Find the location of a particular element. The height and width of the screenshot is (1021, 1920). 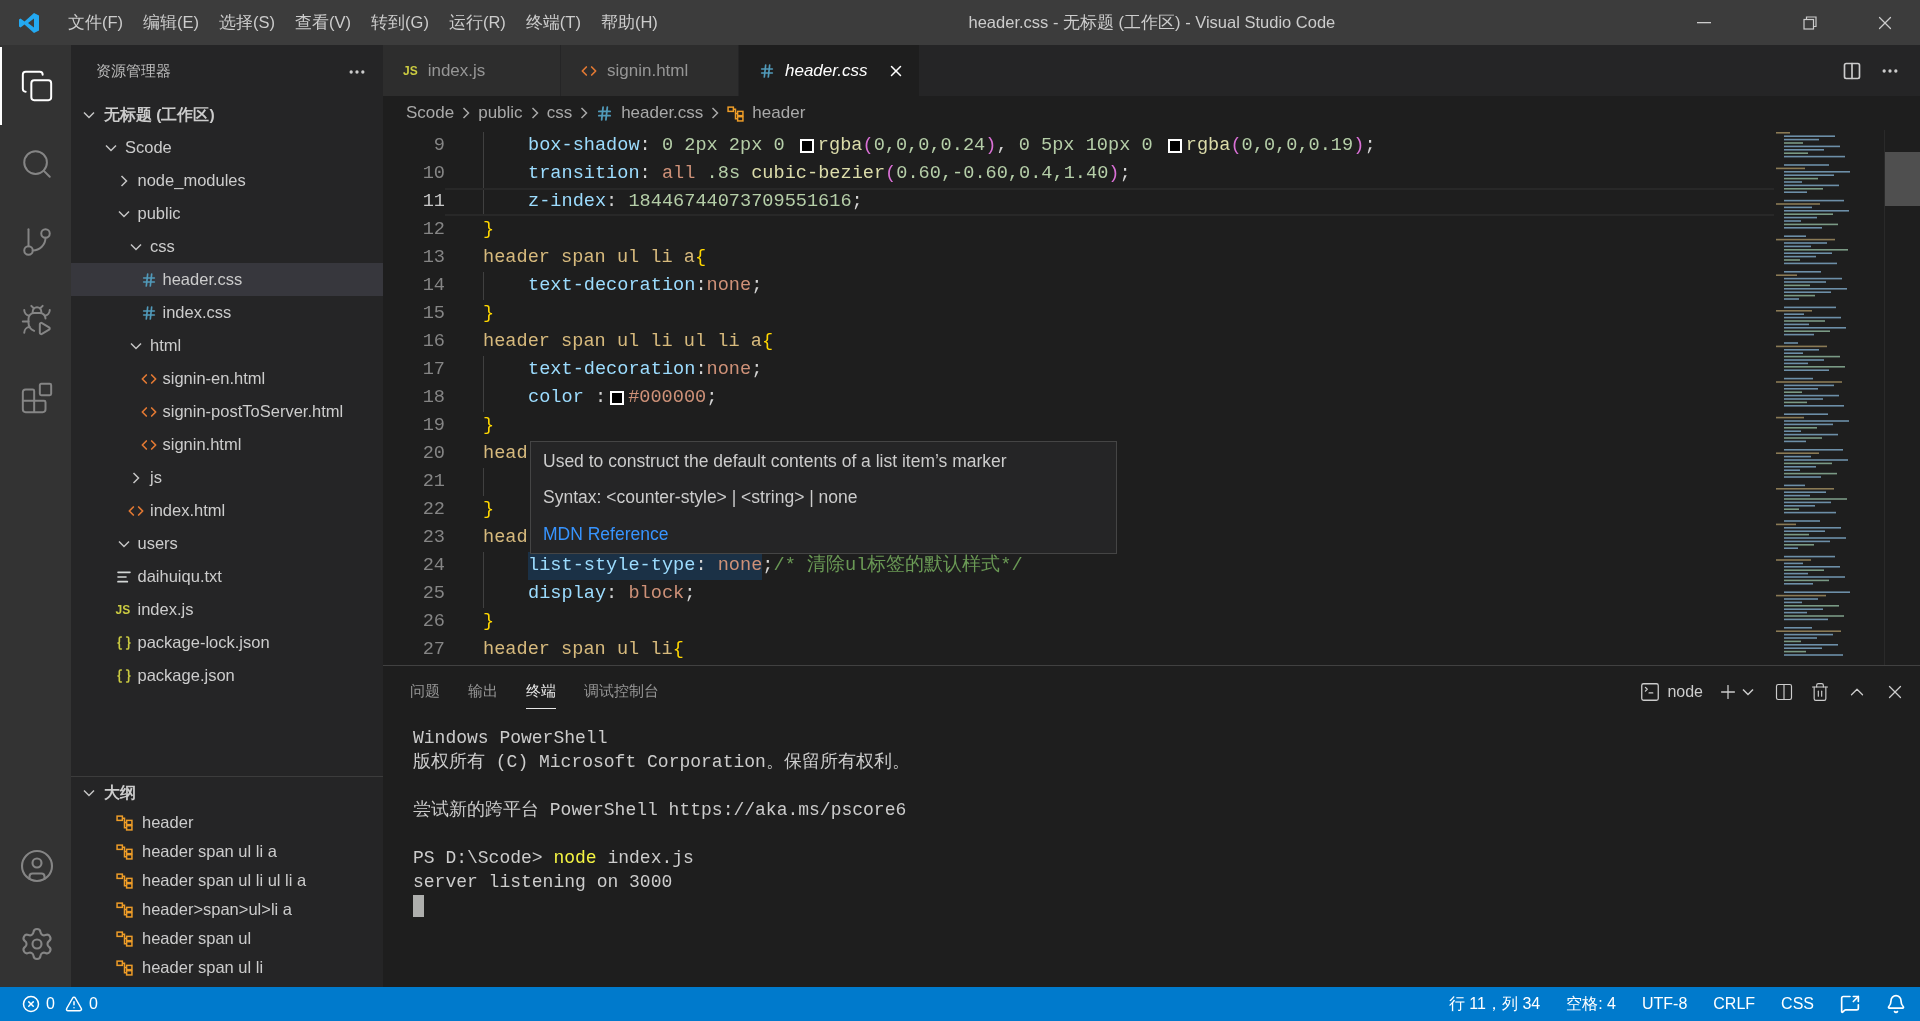

folder-item: node_modules is located at coordinates (227, 180).